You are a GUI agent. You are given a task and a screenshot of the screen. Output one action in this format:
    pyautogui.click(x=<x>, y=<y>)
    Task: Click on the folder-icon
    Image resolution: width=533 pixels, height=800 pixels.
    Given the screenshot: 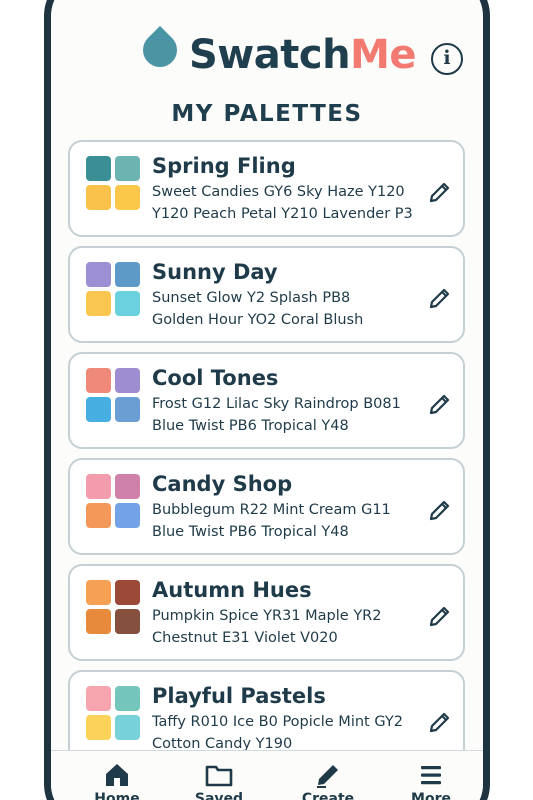 What is the action you would take?
    pyautogui.click(x=219, y=776)
    